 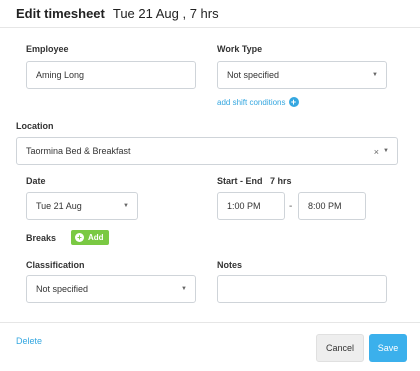 I want to click on title-subtitle: Tue 21 Aug , 7 hrs, so click(x=165, y=13).